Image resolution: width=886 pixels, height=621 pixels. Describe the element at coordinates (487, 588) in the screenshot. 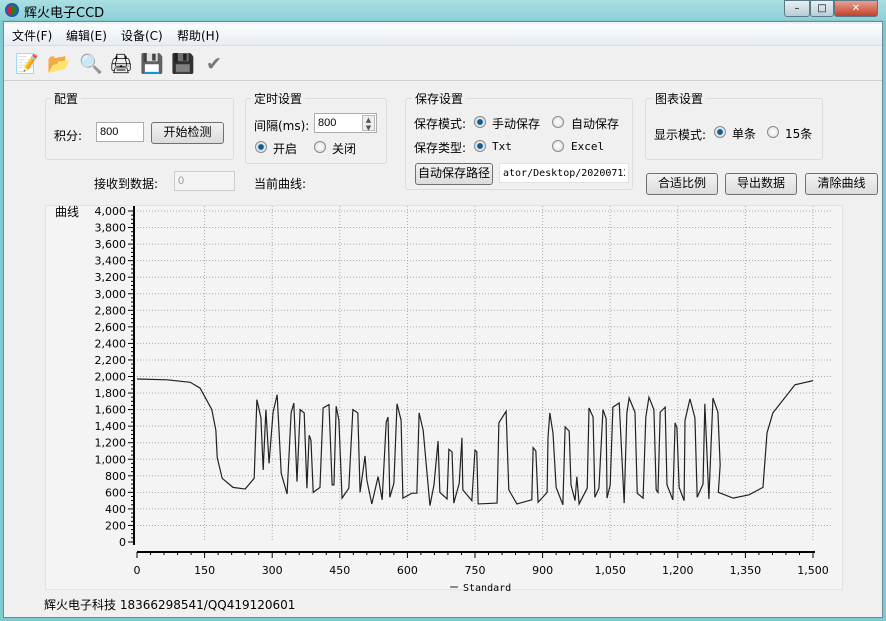

I see `legend-label: Standard` at that location.